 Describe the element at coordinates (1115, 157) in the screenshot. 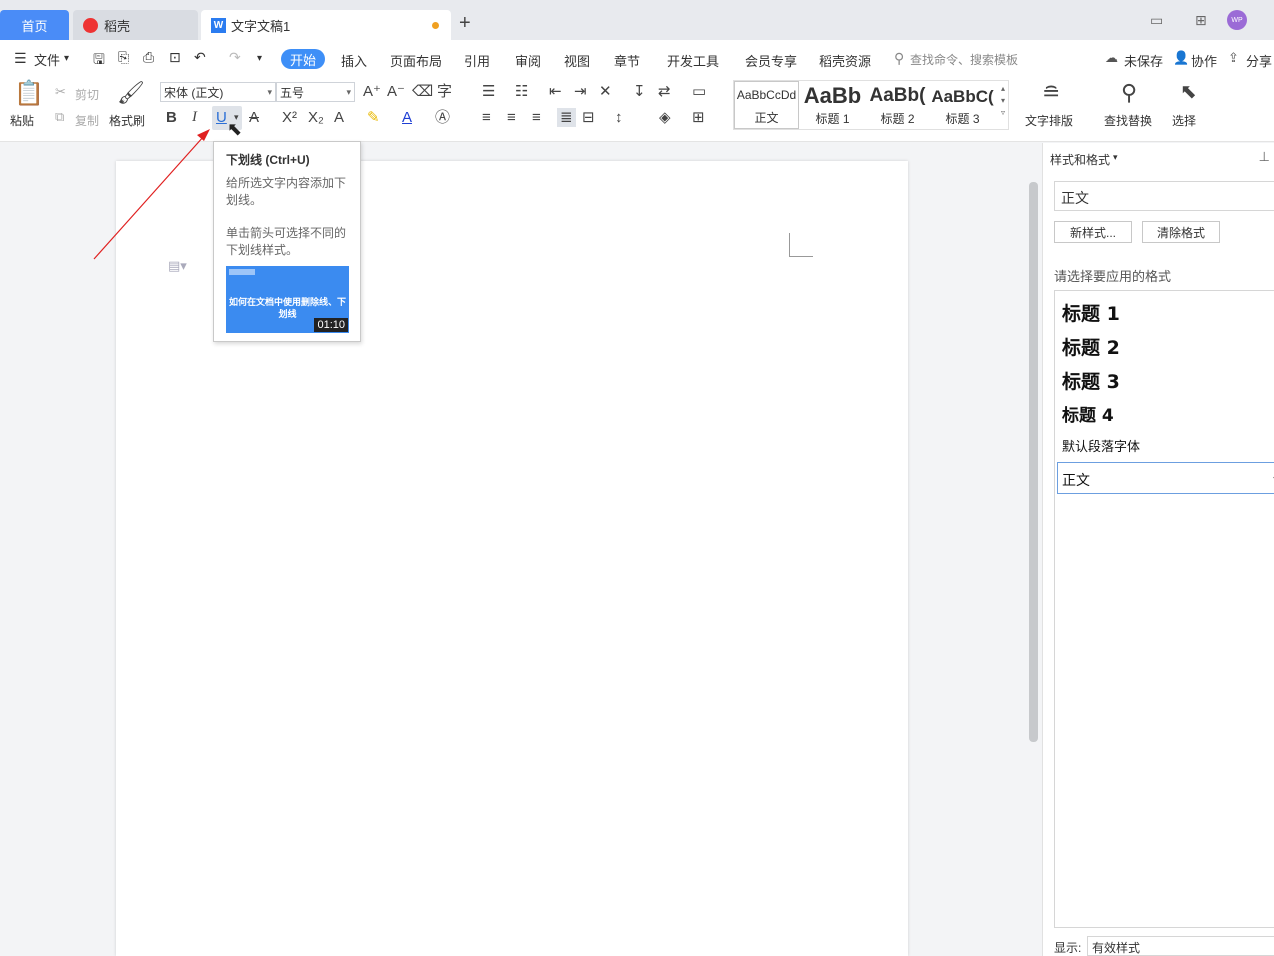

I see `pane-title-dropdown-icon: ▾` at that location.